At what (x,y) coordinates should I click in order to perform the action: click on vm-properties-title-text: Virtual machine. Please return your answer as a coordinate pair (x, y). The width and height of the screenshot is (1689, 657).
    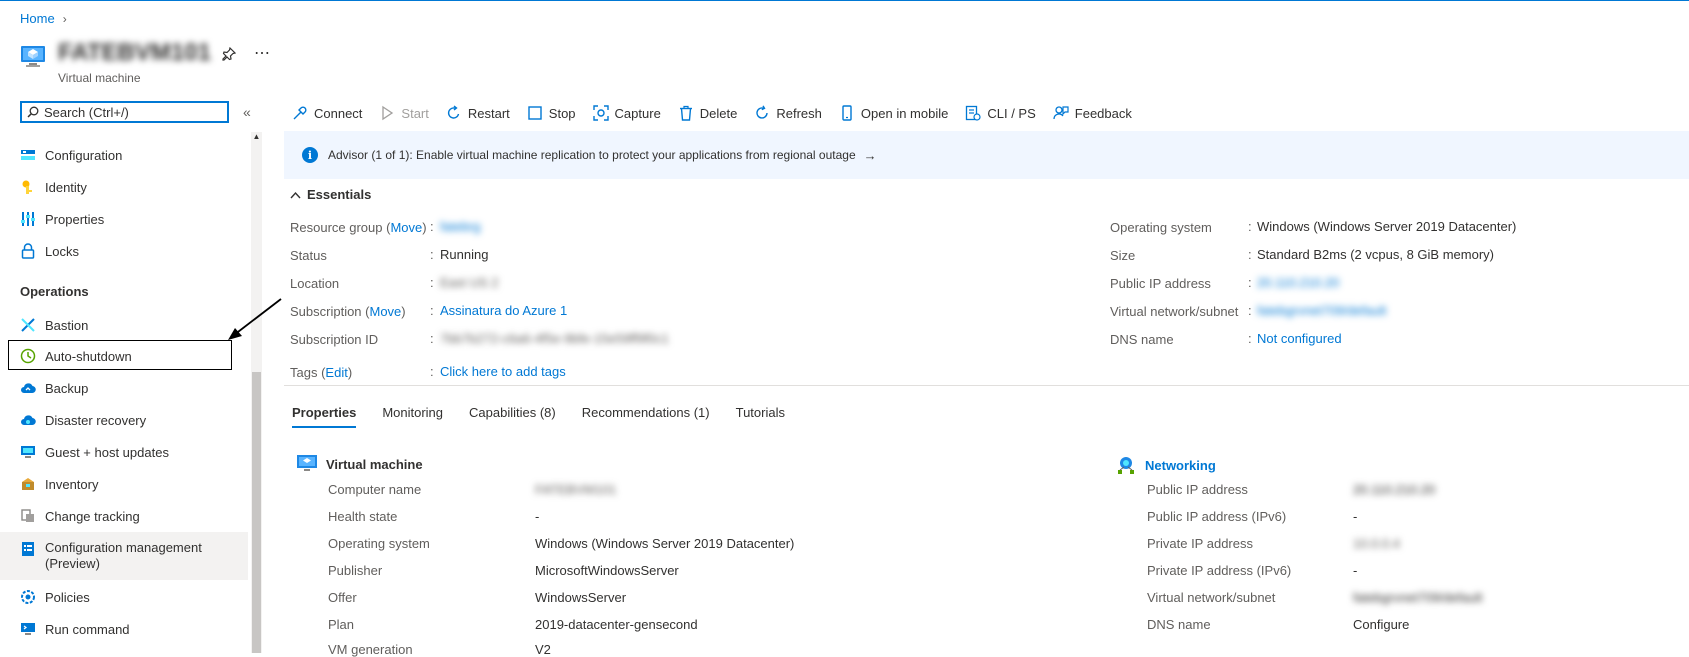
    Looking at the image, I should click on (374, 464).